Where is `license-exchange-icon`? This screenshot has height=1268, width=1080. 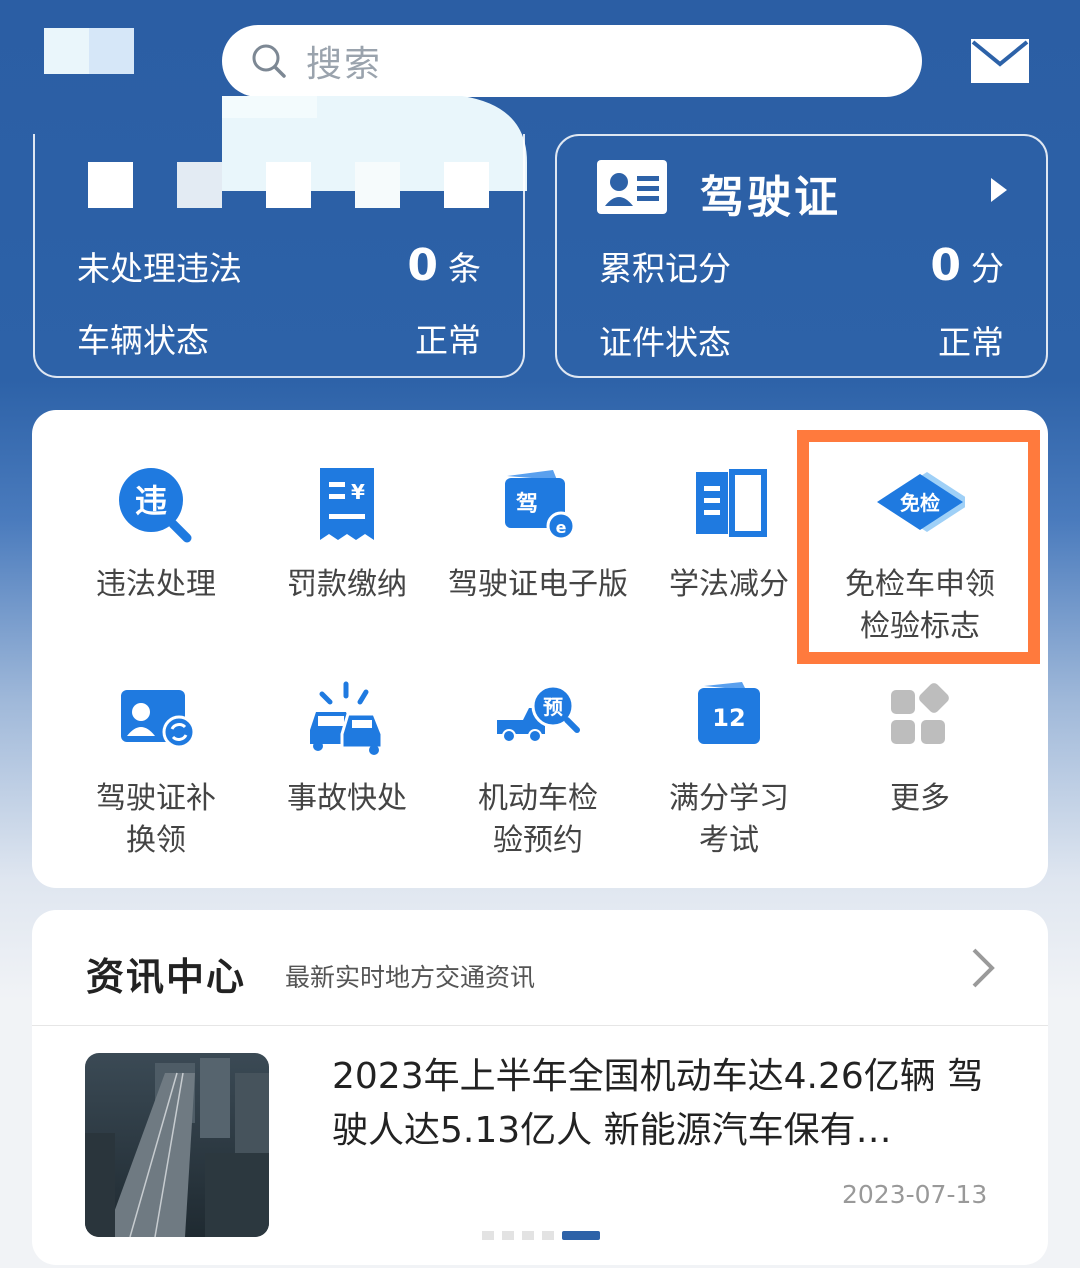
license-exchange-icon is located at coordinates (158, 719).